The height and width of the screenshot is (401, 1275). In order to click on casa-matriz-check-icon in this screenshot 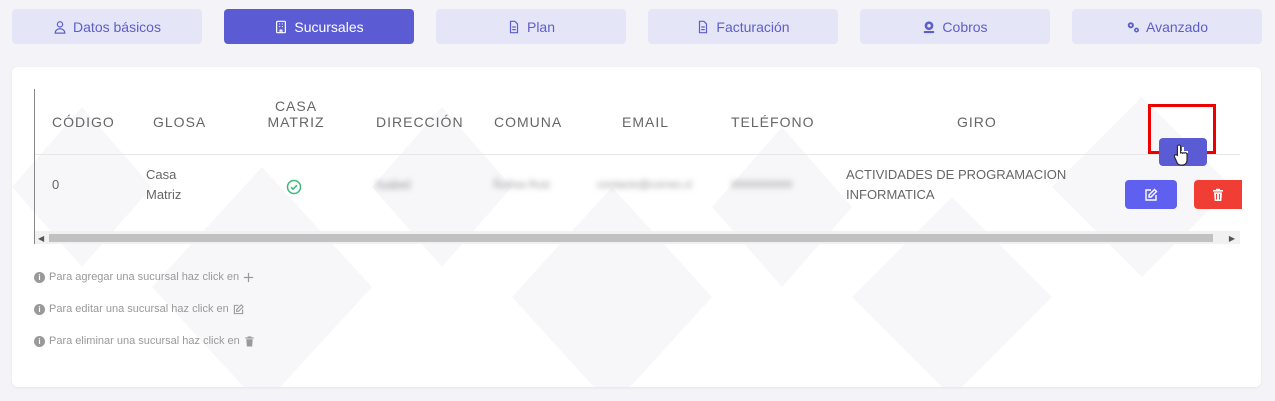, I will do `click(294, 190)`.